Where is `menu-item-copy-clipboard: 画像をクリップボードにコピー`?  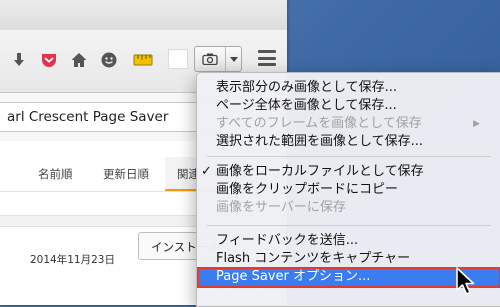
menu-item-copy-clipboard: 画像をクリップボードにコピー is located at coordinates (349, 190).